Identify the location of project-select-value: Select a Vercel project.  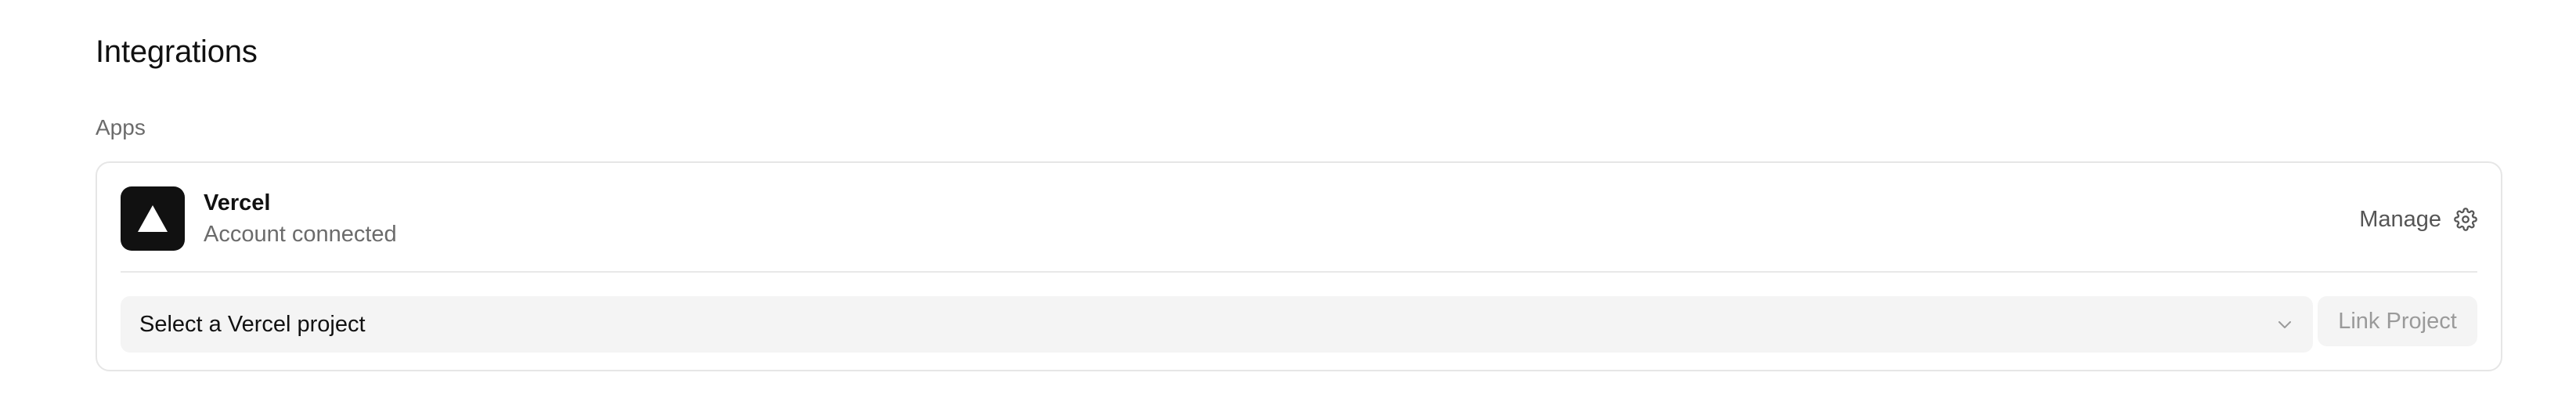
(252, 324).